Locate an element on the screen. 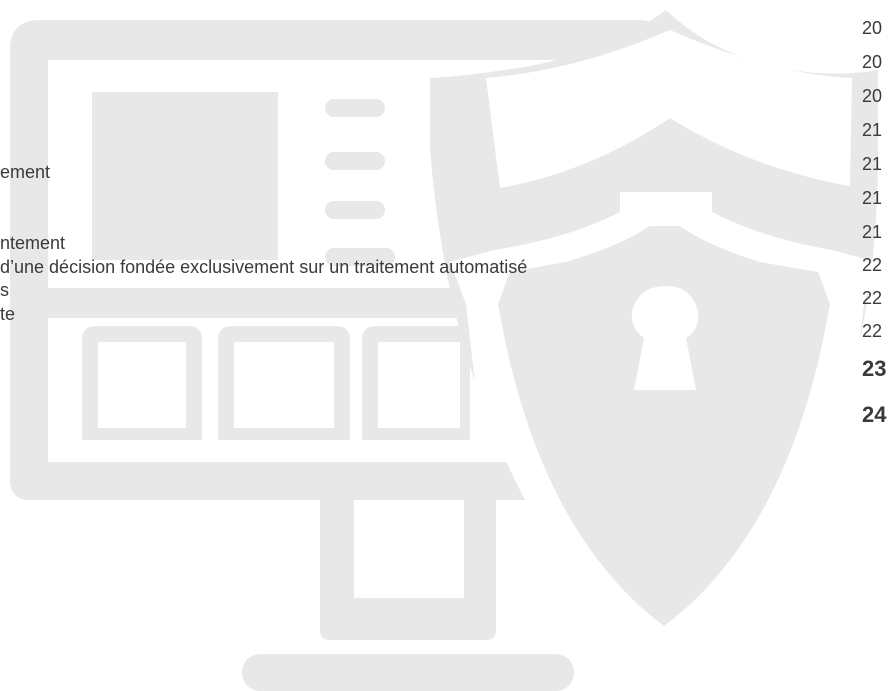 Image resolution: width=896 pixels, height=691 pixels. toc-entry: ntement is located at coordinates (32, 243).